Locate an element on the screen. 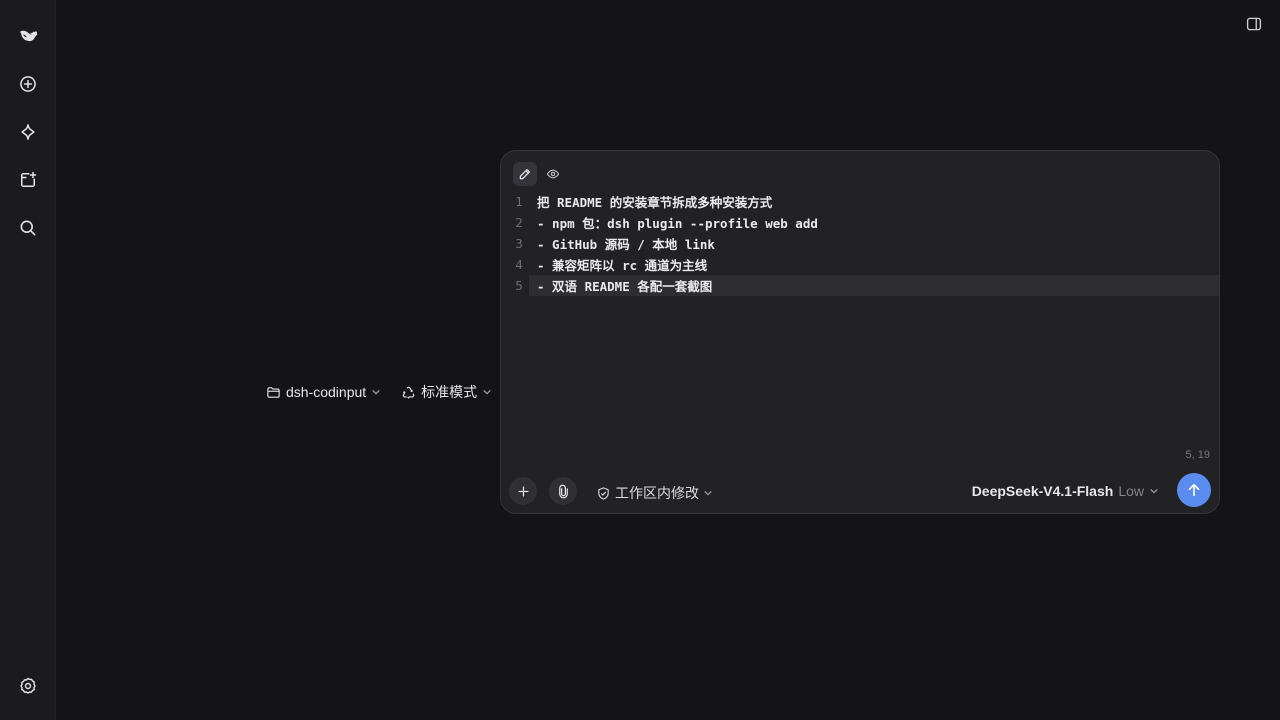 The image size is (1280, 720). model-name: DeepSeek-V4.1-Flash is located at coordinates (1042, 491).